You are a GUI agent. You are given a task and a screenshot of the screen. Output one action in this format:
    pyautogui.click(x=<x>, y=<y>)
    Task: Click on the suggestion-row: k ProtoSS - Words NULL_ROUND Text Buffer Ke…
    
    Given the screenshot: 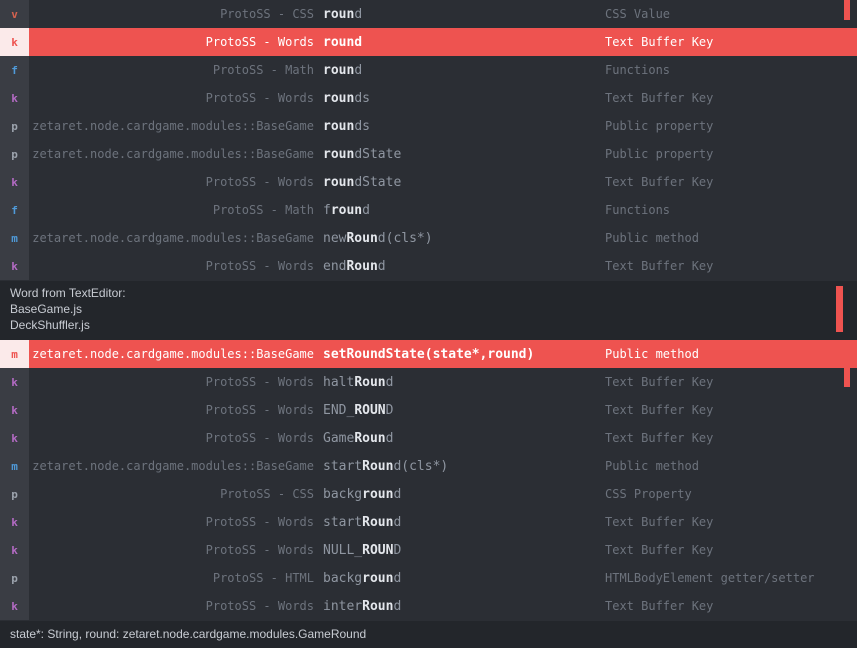 What is the action you would take?
    pyautogui.click(x=428, y=550)
    